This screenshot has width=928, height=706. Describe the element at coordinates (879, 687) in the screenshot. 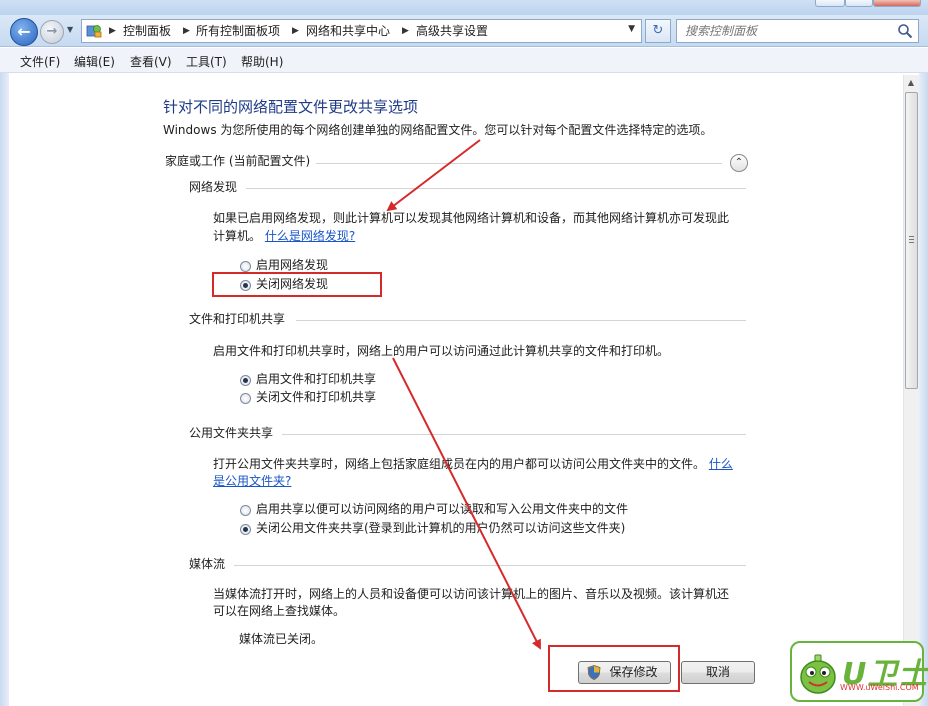

I see `logo-url: WWW.uWeiShi.COM` at that location.